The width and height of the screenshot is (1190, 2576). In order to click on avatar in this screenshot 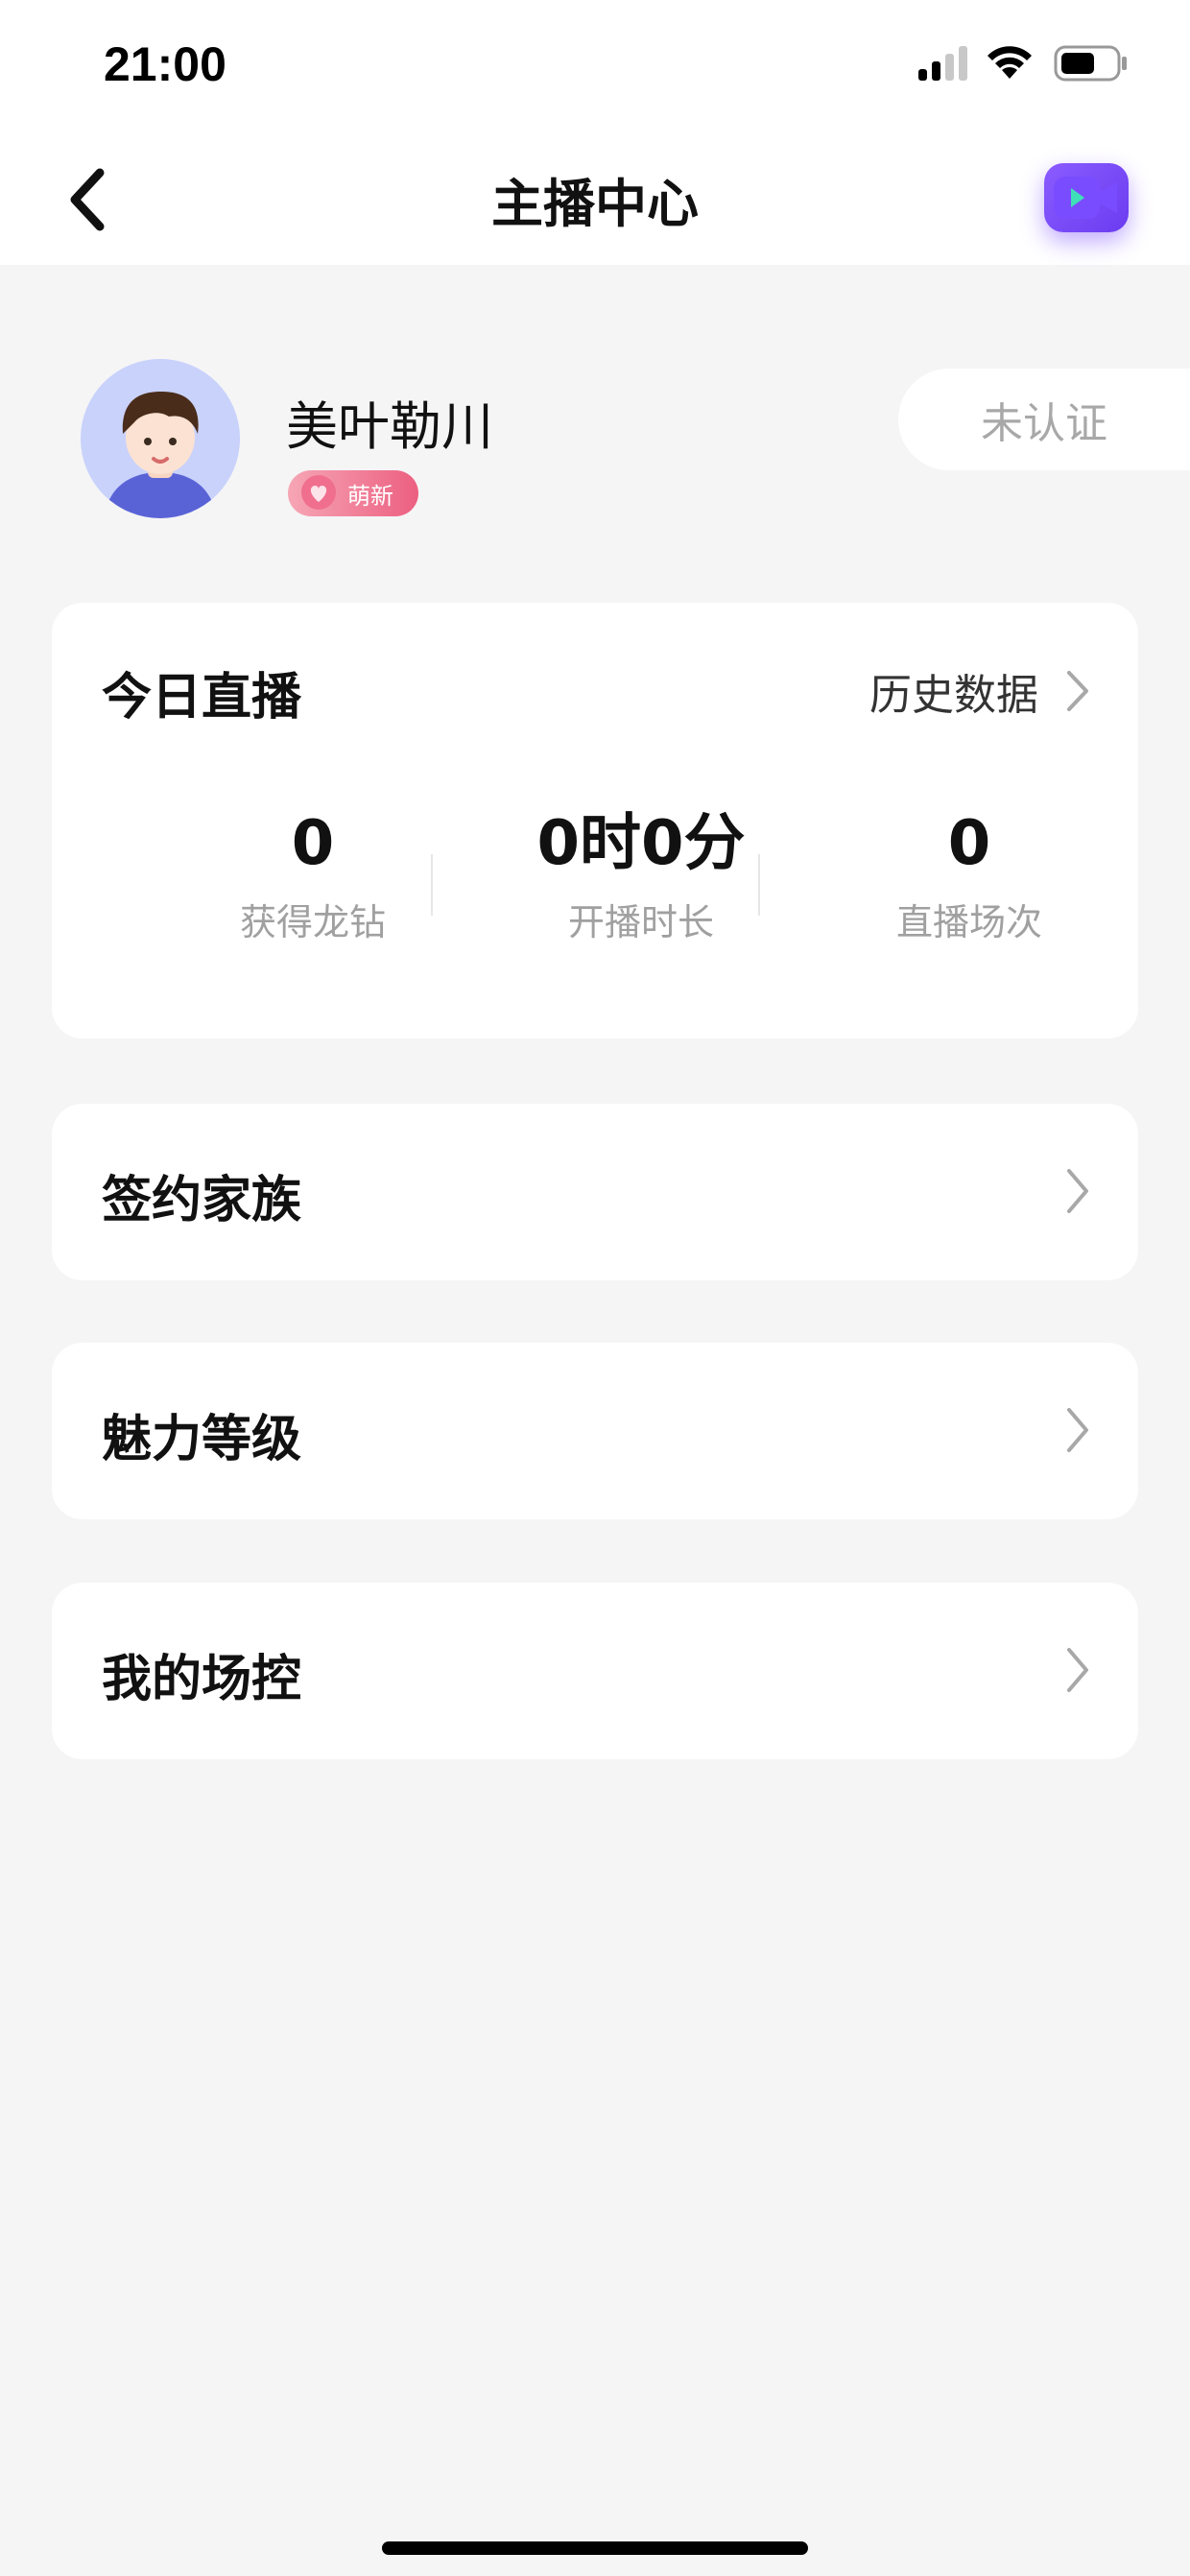, I will do `click(161, 438)`.